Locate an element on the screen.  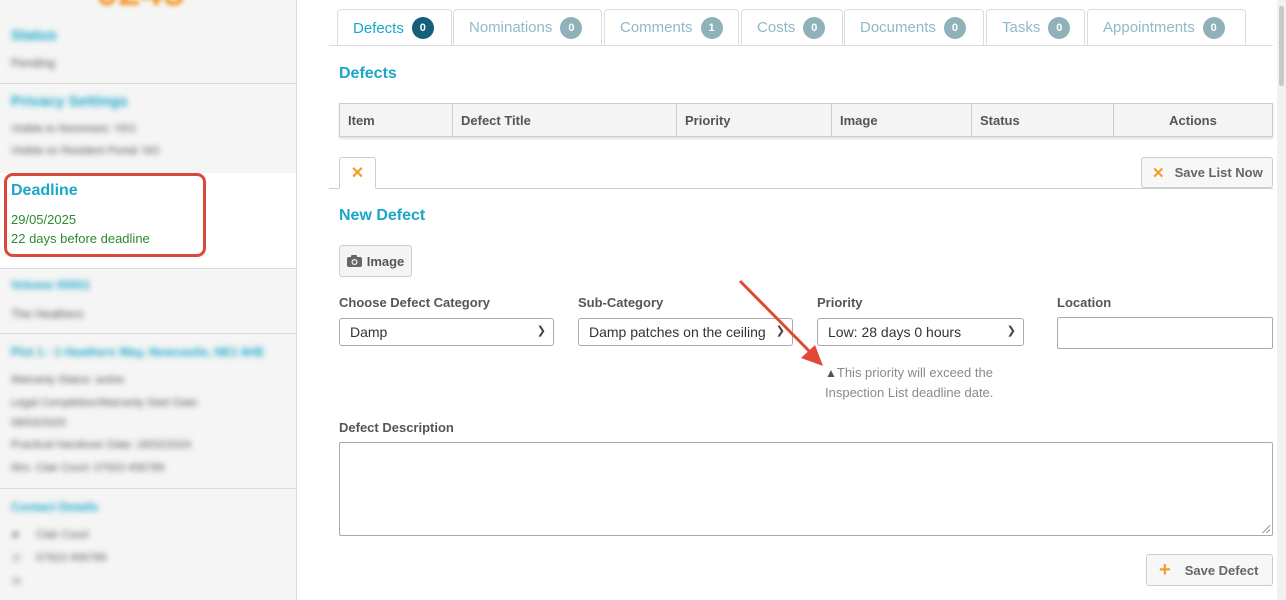
status-value: Pending is located at coordinates (33, 63).